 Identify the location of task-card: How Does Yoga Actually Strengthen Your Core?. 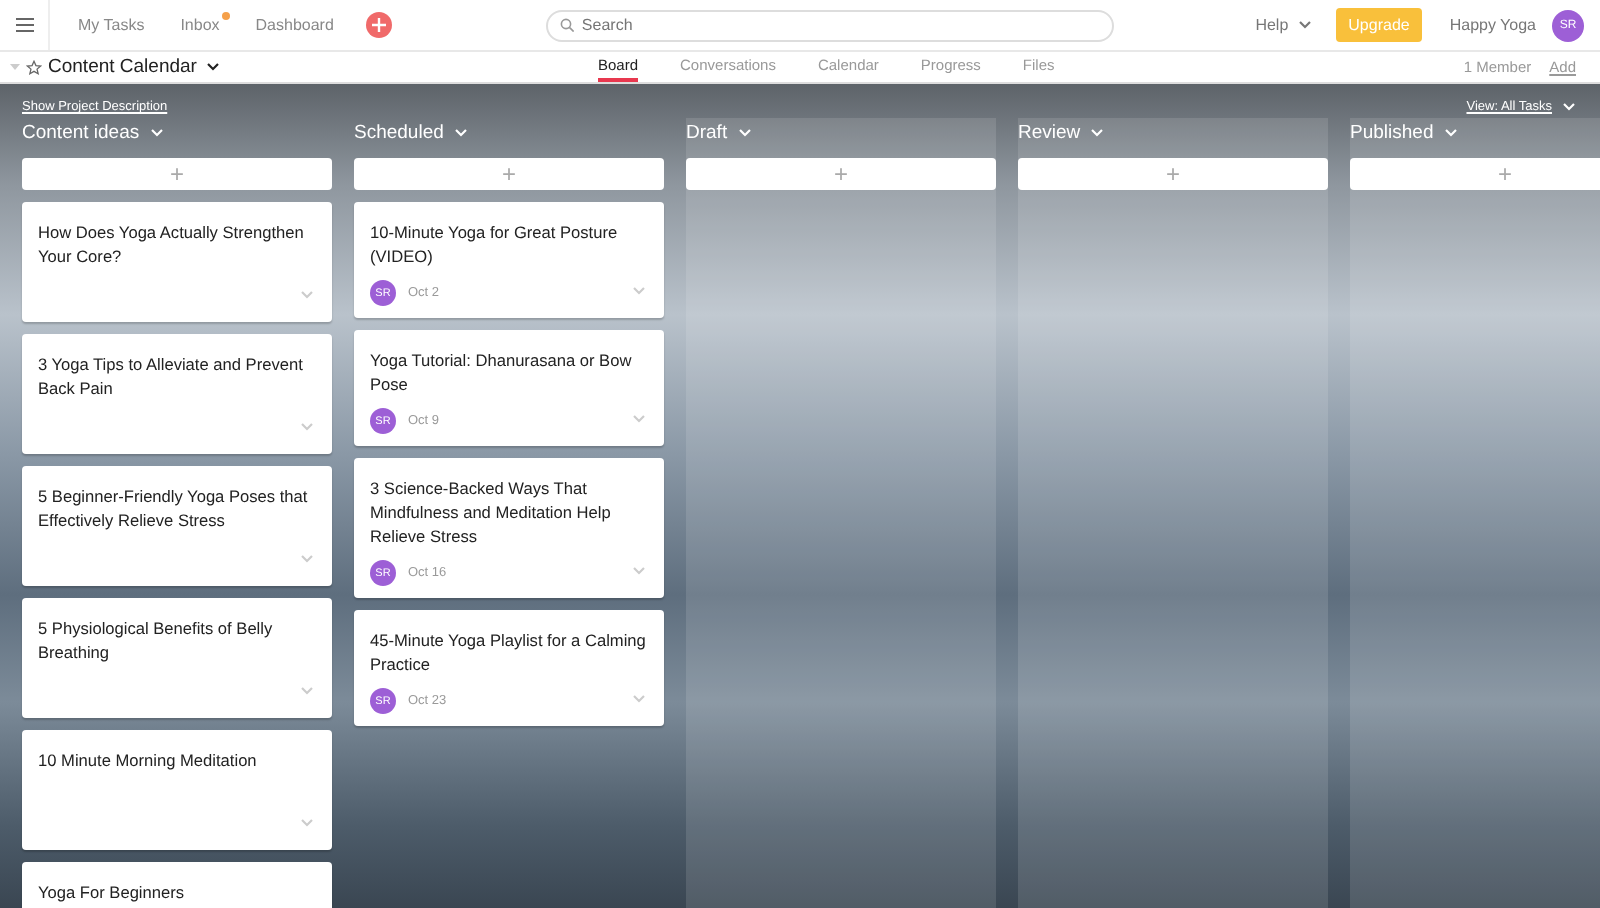
(177, 262).